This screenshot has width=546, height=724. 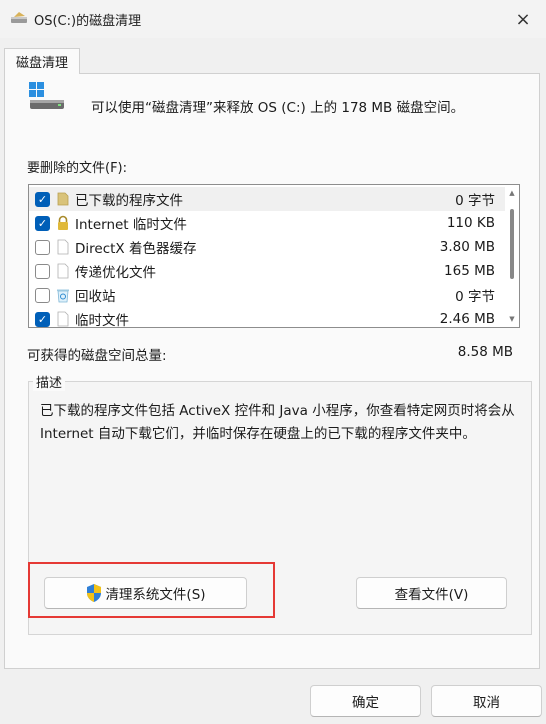 I want to click on list-item: ✓ 临时文件 2.46 MB, so click(x=267, y=317).